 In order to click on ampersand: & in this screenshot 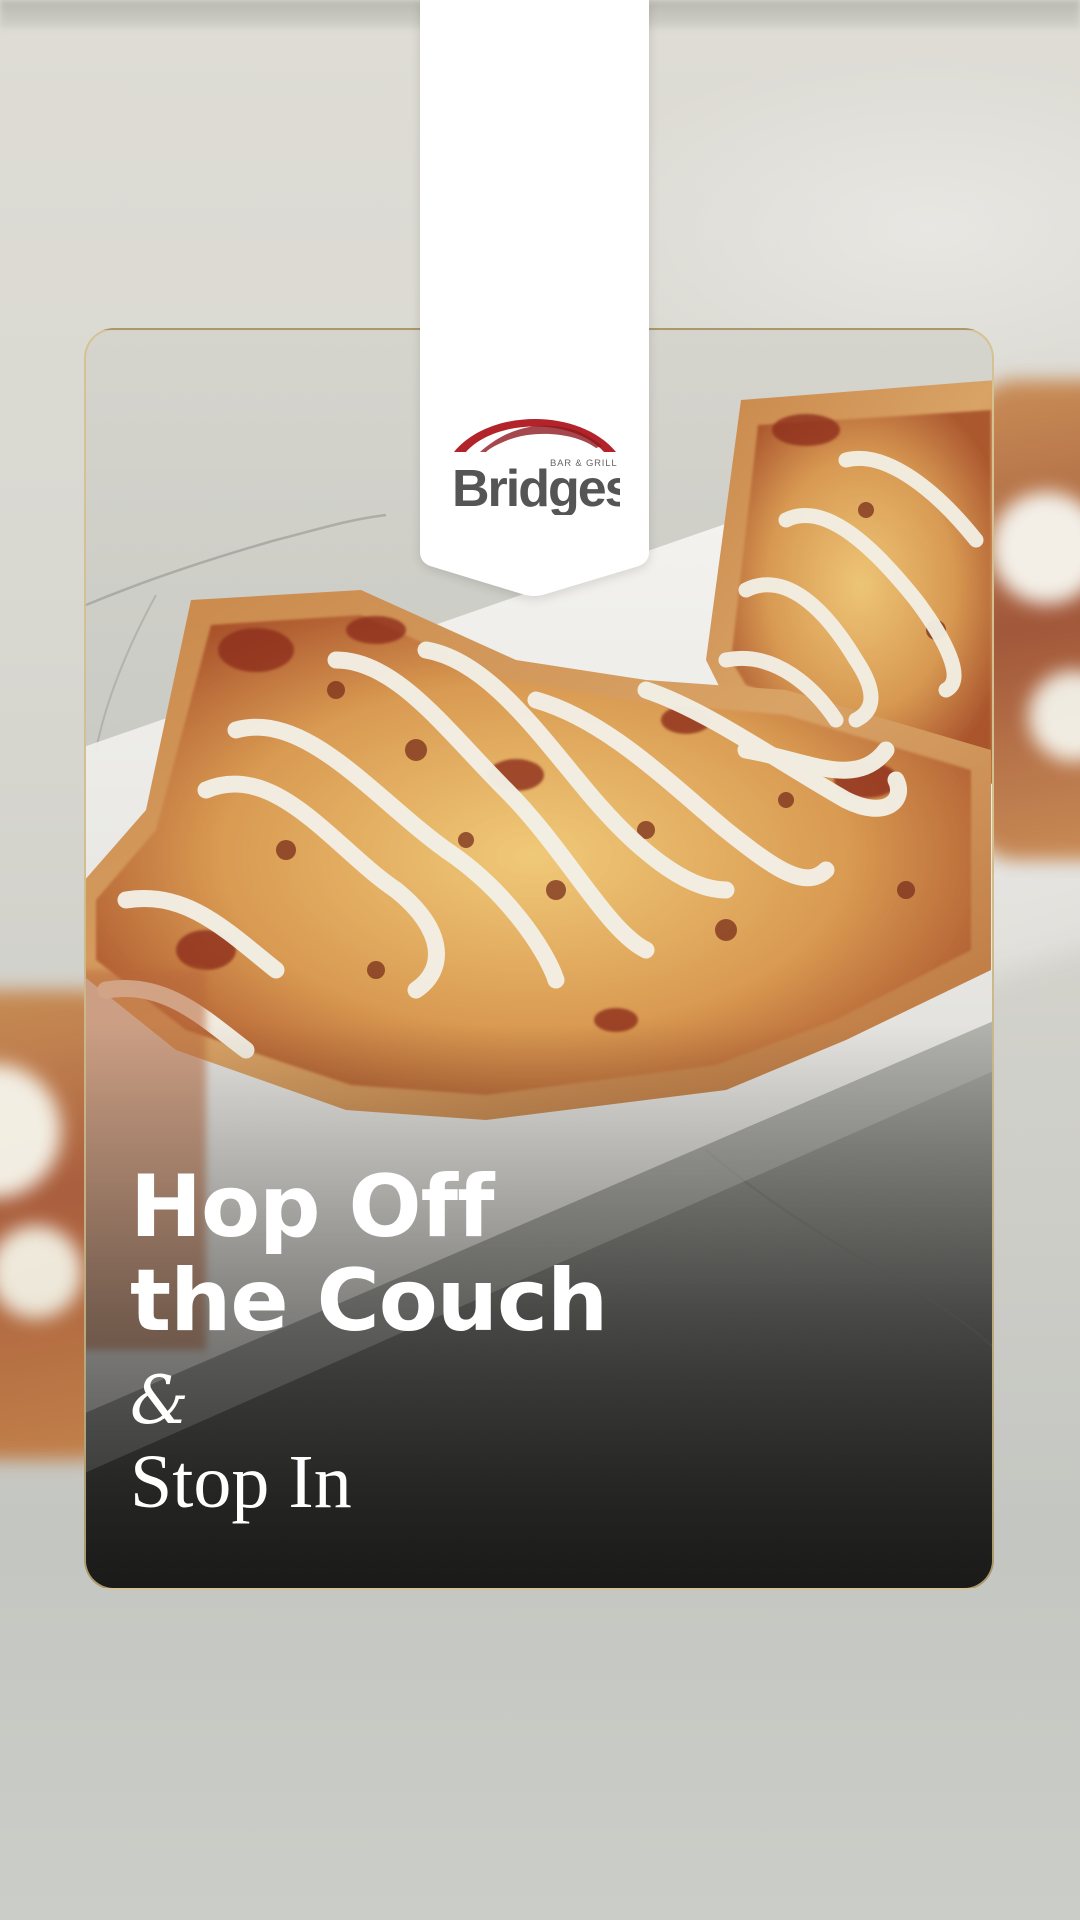, I will do `click(159, 1400)`.